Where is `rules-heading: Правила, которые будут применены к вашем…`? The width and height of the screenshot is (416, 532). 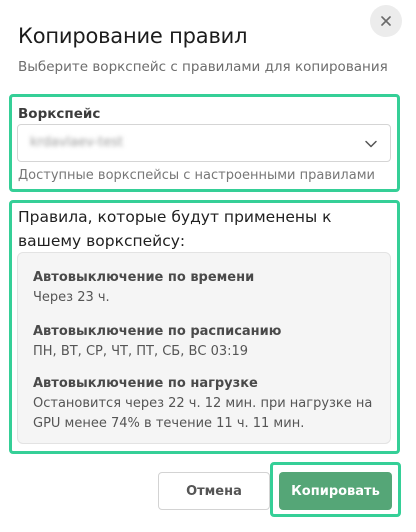
rules-heading: Правила, которые будут применены к вашем… is located at coordinates (175, 229).